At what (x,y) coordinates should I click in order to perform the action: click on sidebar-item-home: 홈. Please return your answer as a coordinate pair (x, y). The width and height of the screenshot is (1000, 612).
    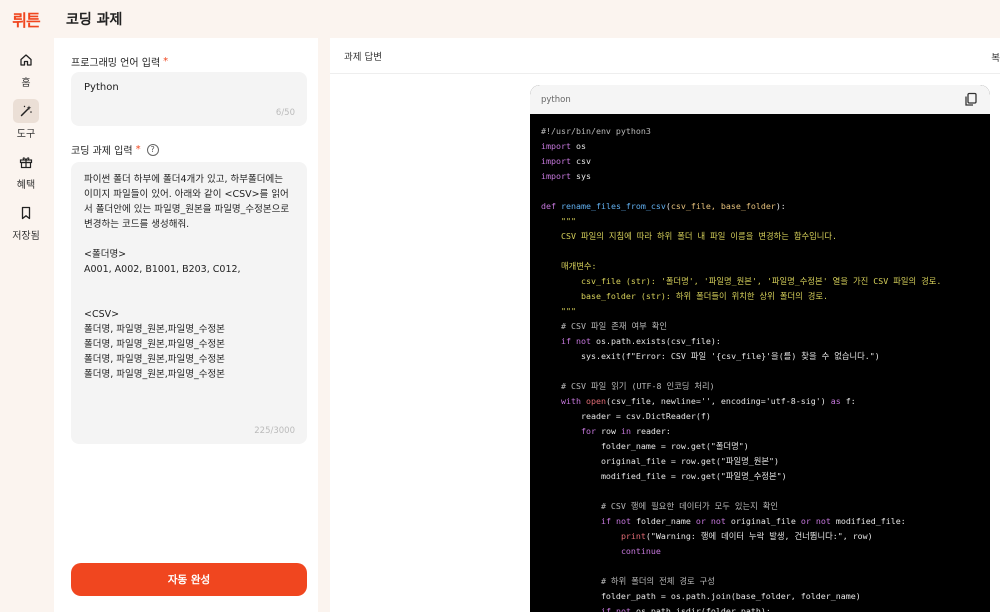
    Looking at the image, I should click on (26, 68).